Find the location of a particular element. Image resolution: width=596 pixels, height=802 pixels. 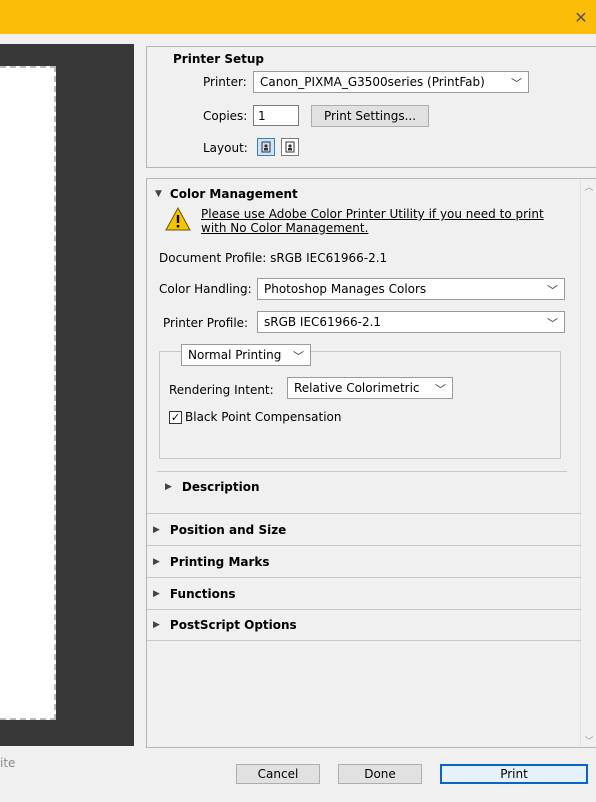

scroll-up-icon: ︿ is located at coordinates (588, 186).